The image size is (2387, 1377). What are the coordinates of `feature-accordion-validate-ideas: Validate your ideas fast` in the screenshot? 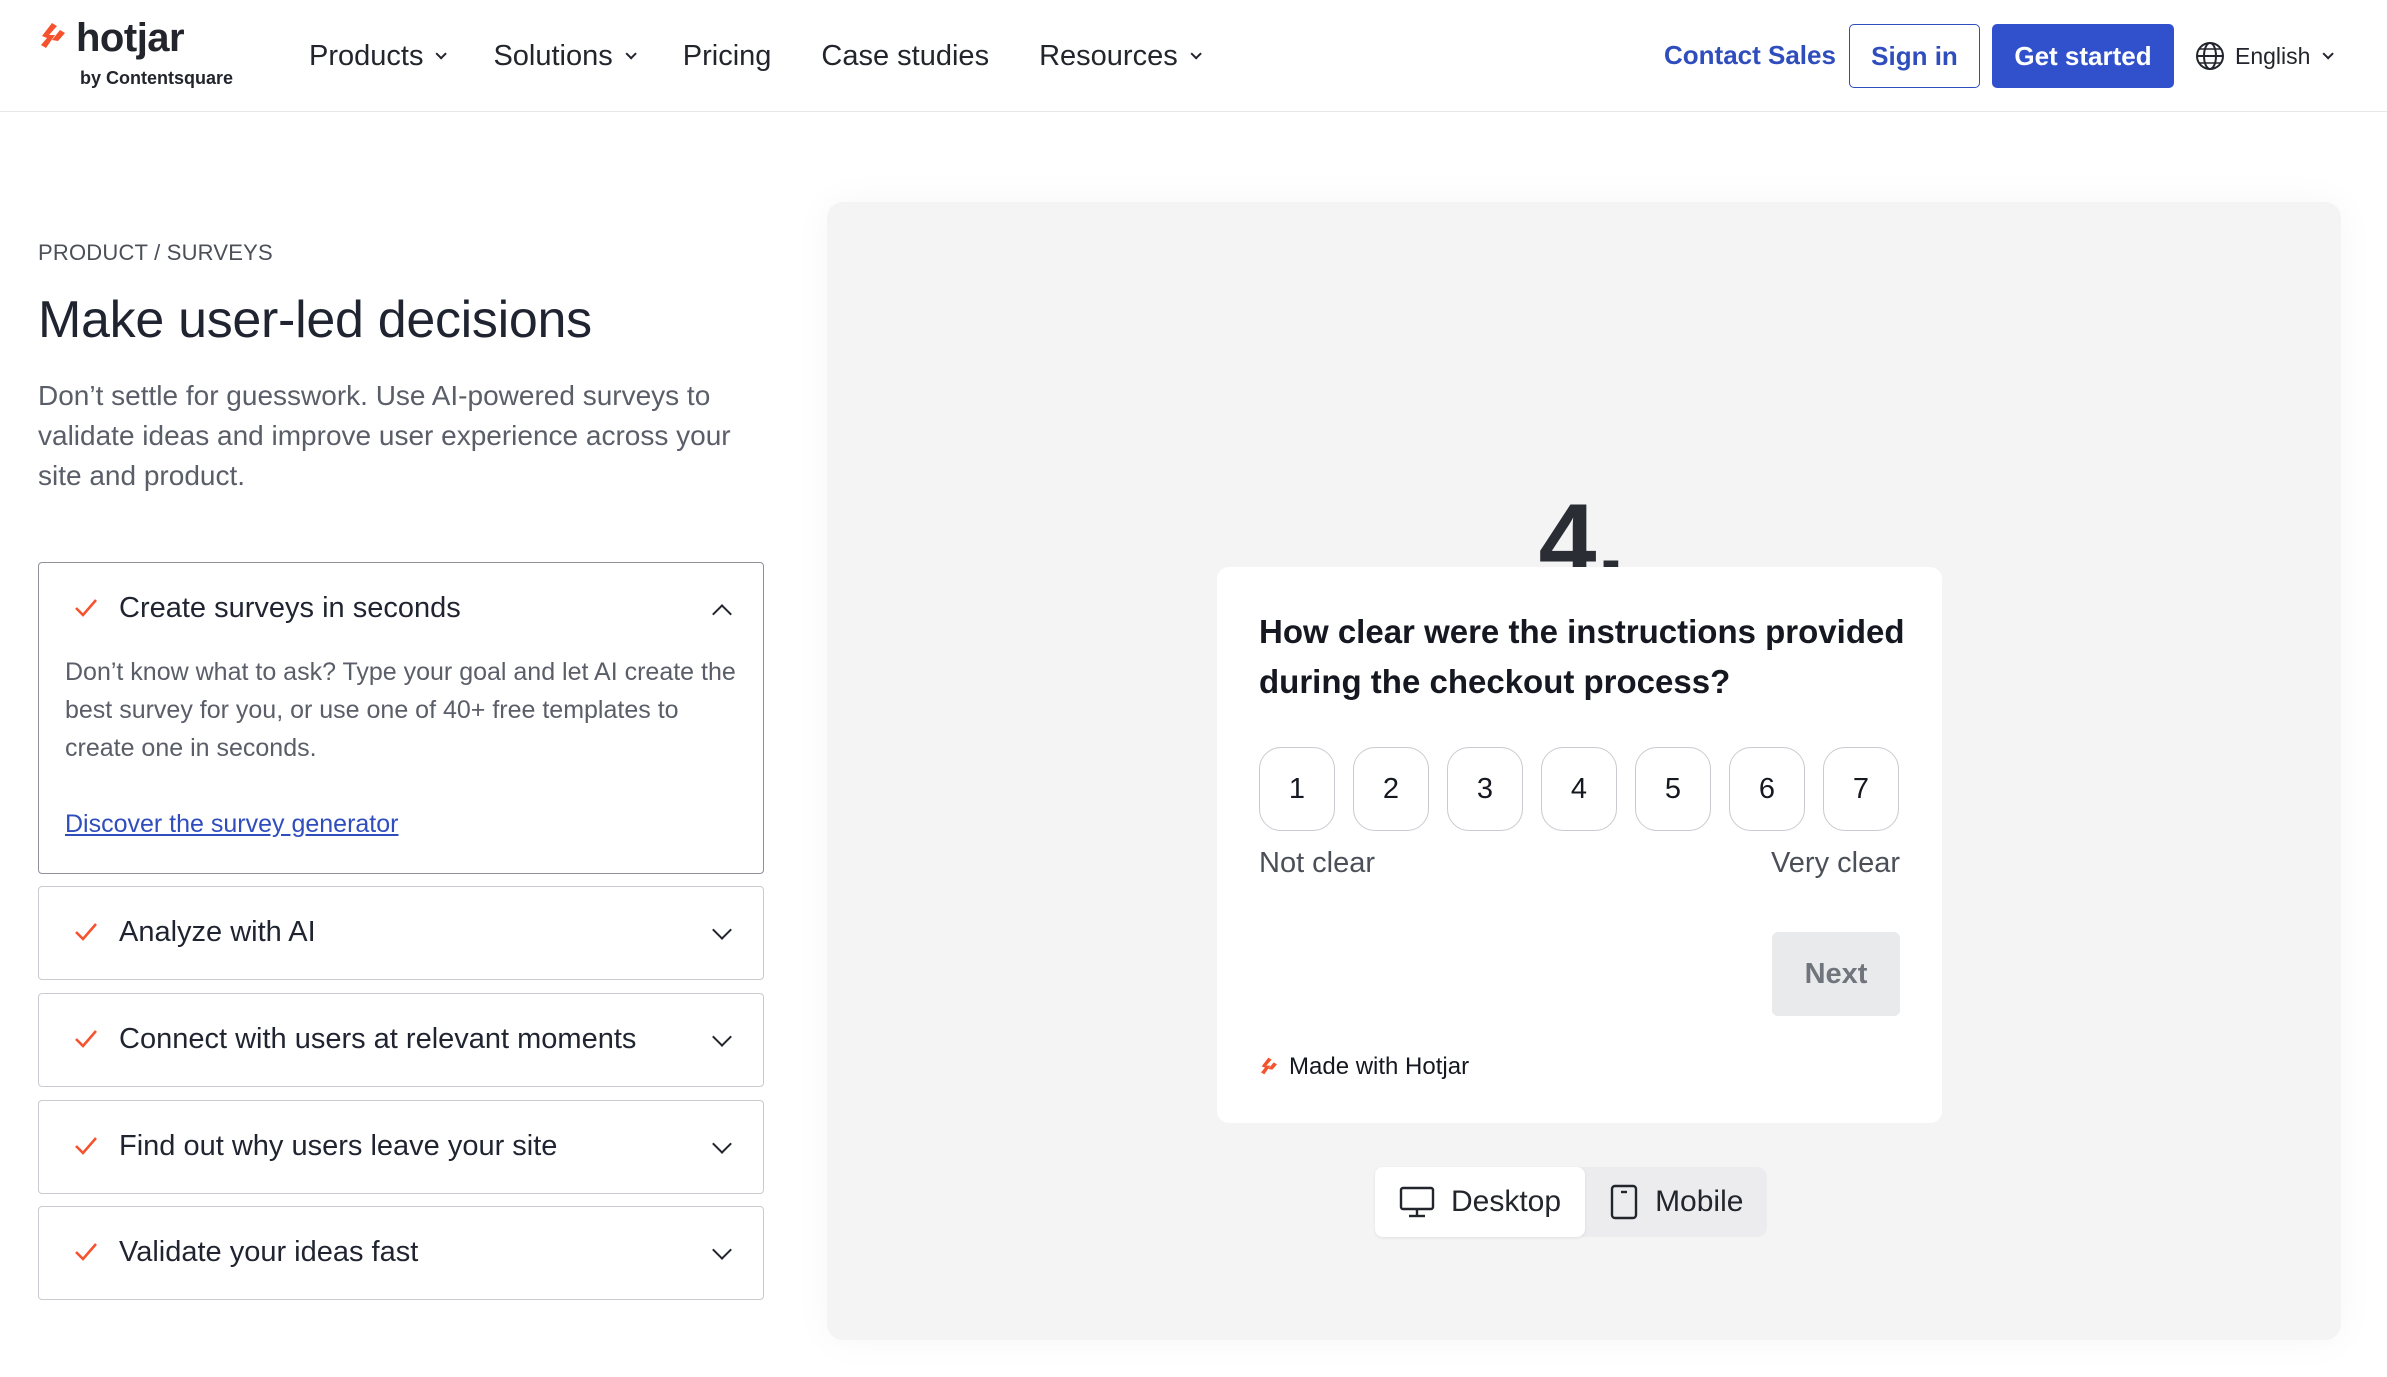 It's located at (401, 1253).